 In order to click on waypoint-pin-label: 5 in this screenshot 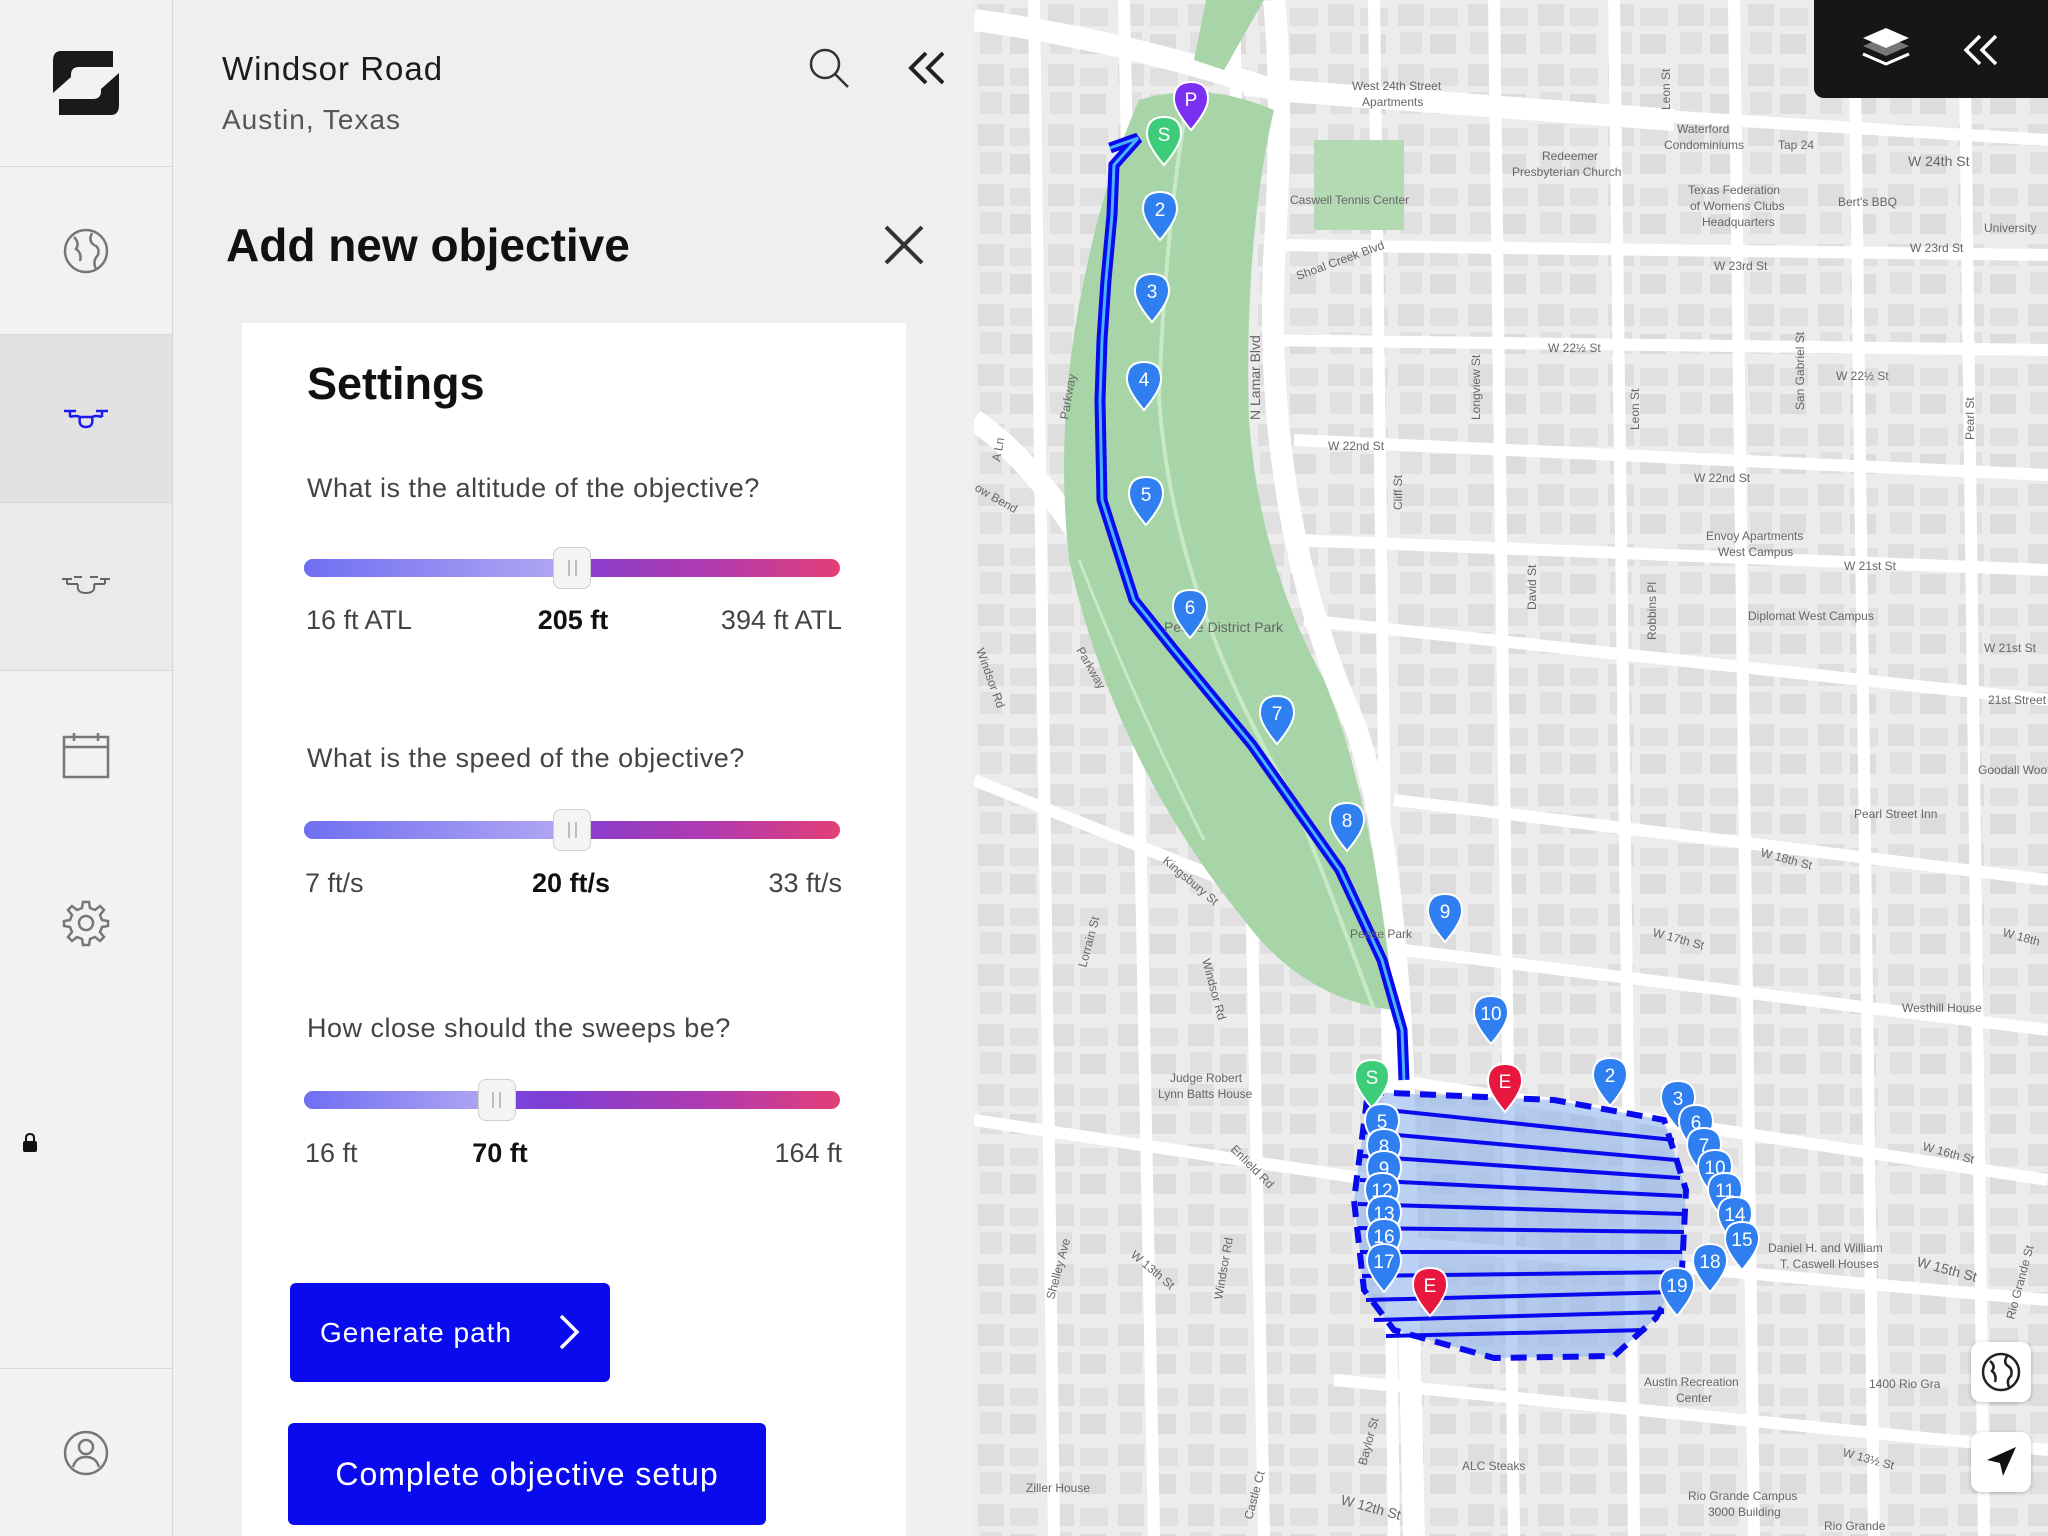, I will do `click(1146, 495)`.